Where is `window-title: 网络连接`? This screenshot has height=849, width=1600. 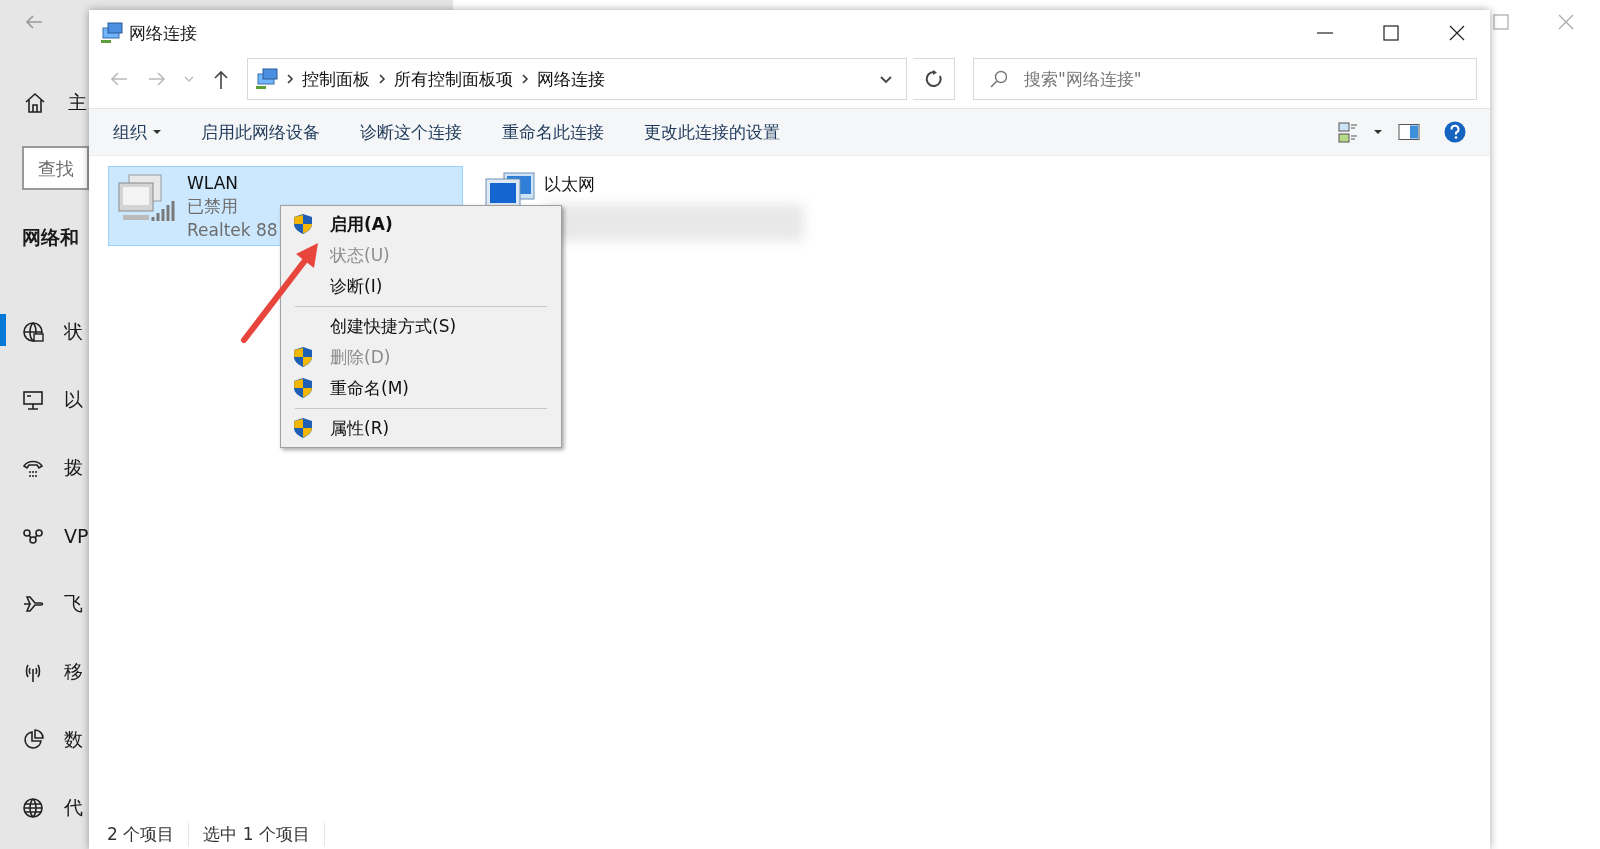 window-title: 网络连接 is located at coordinates (163, 33).